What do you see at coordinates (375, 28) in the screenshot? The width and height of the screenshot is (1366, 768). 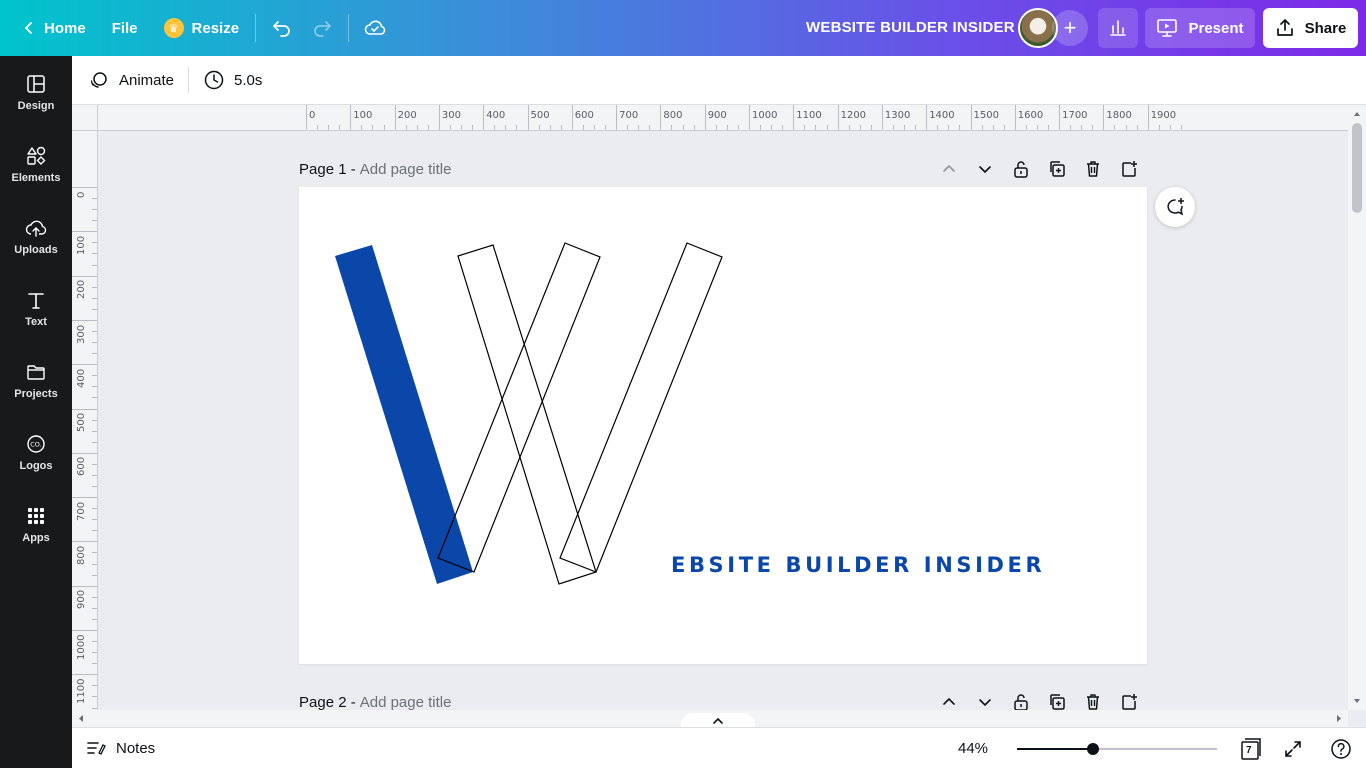 I see `save-status-button` at bounding box center [375, 28].